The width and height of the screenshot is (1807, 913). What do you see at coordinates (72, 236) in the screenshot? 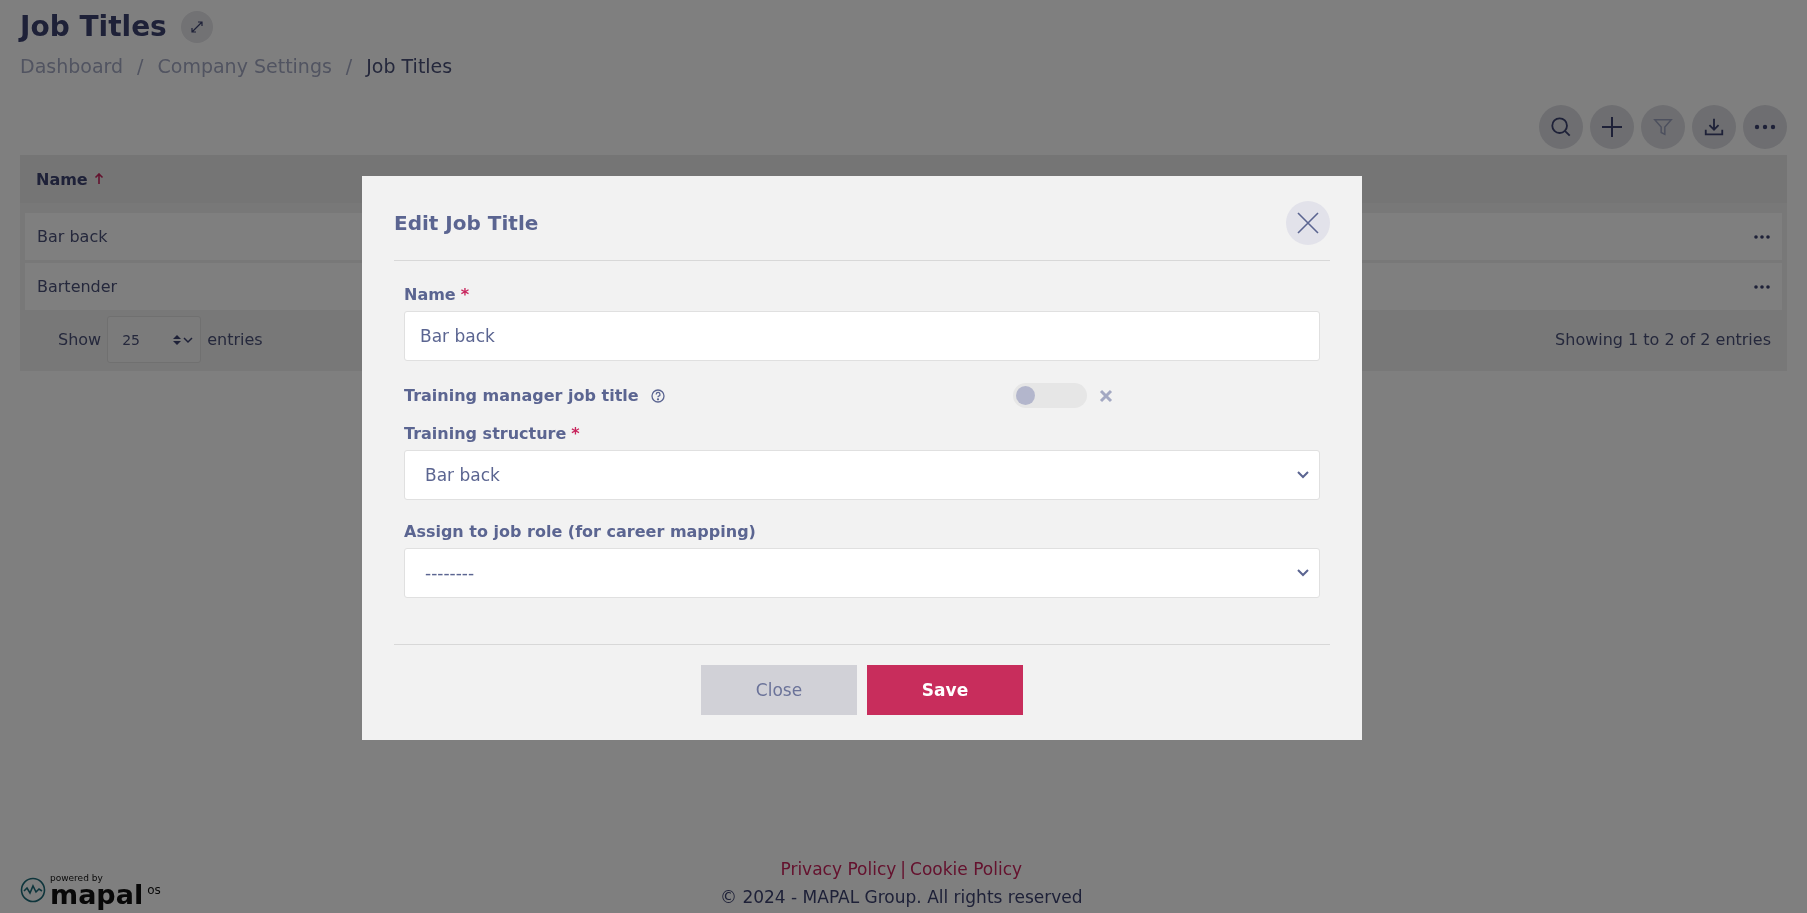
I see `table-cell: Bar back` at bounding box center [72, 236].